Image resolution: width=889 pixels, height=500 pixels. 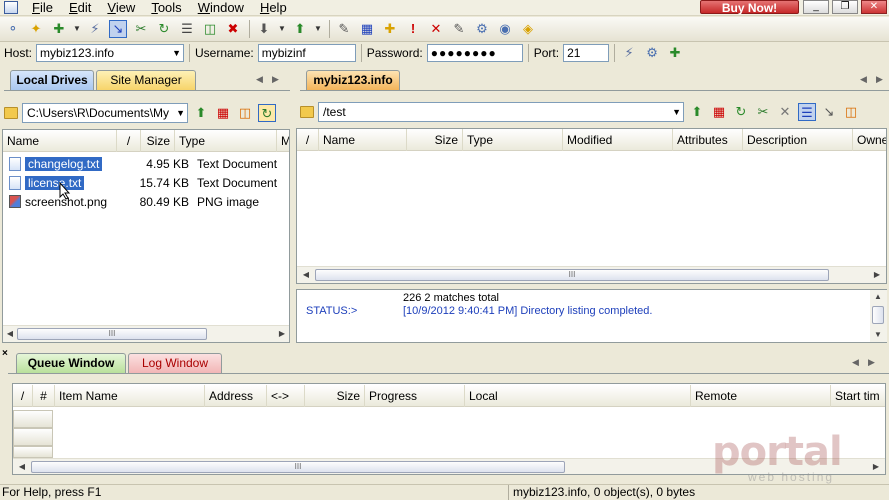 What do you see at coordinates (367, 29) in the screenshot?
I see `folder-icon: ▦` at bounding box center [367, 29].